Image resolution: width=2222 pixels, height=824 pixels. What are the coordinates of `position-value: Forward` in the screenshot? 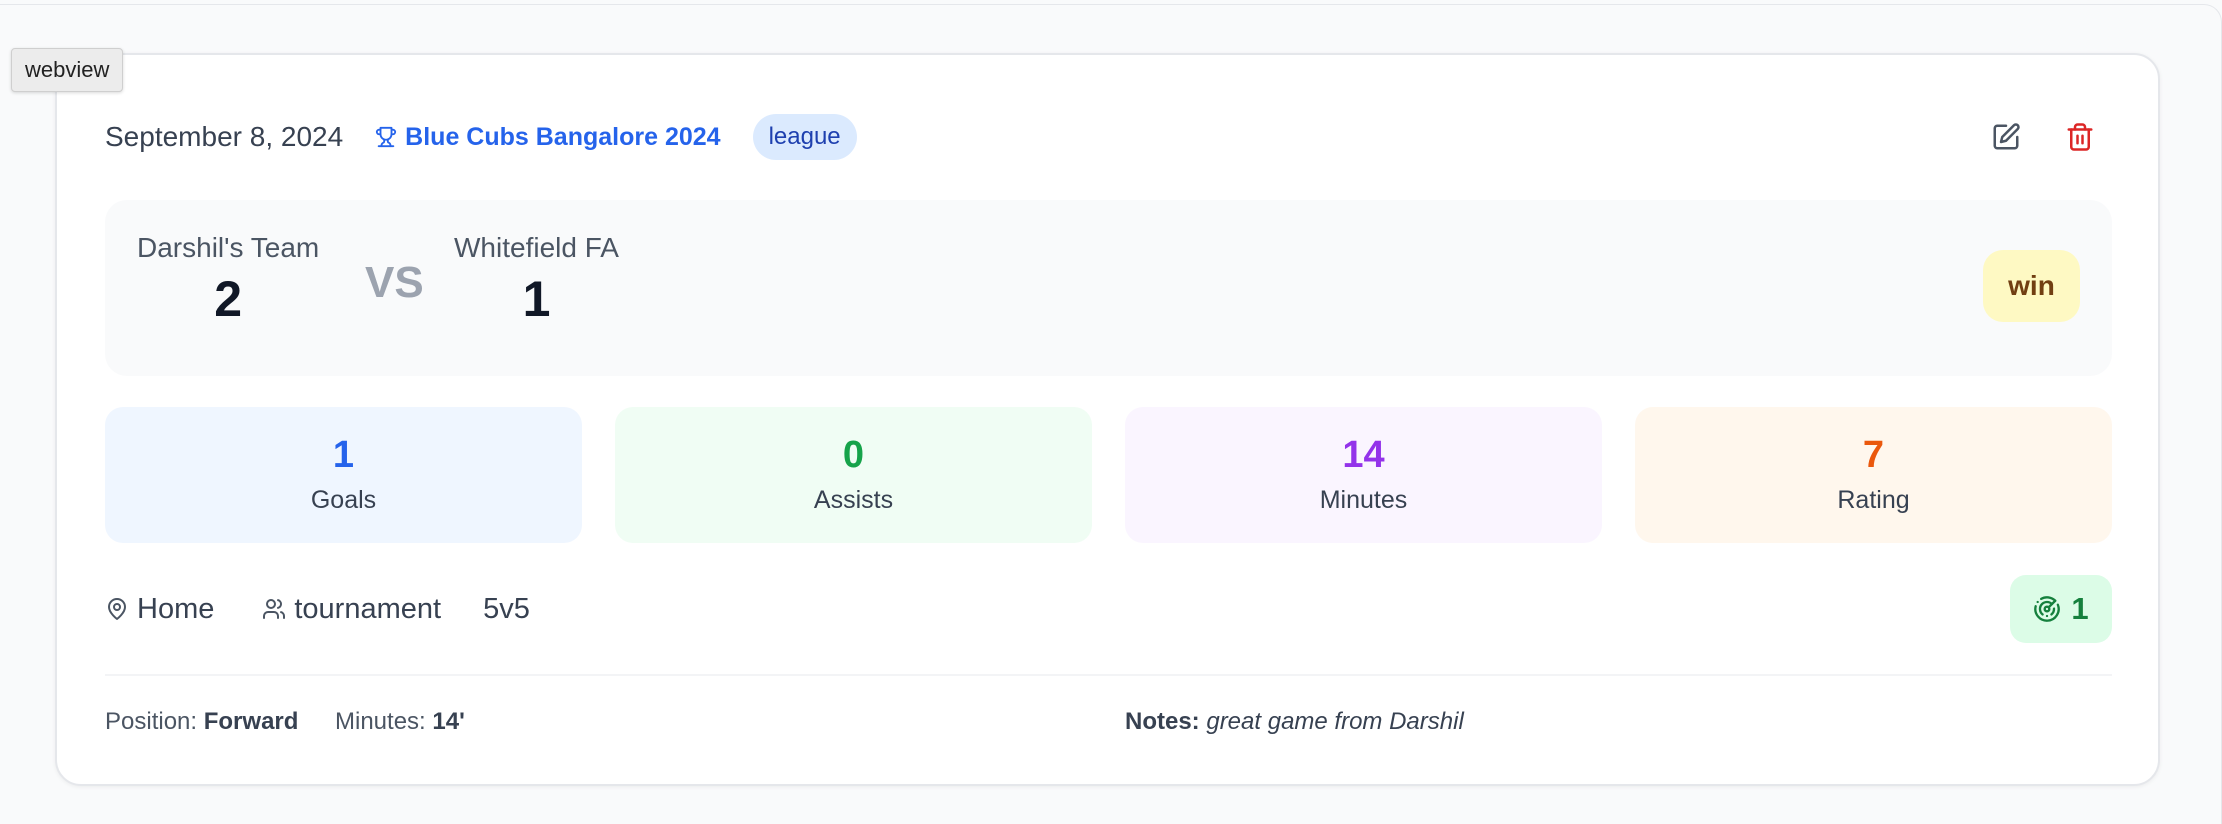 It's located at (251, 721).